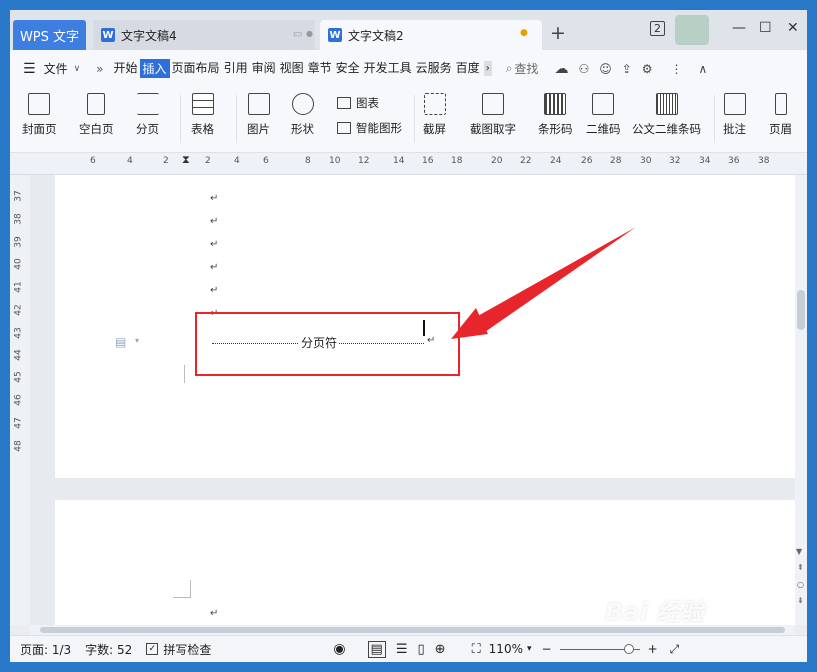  Describe the element at coordinates (543, 283) in the screenshot. I see `annotation-arrow` at that location.